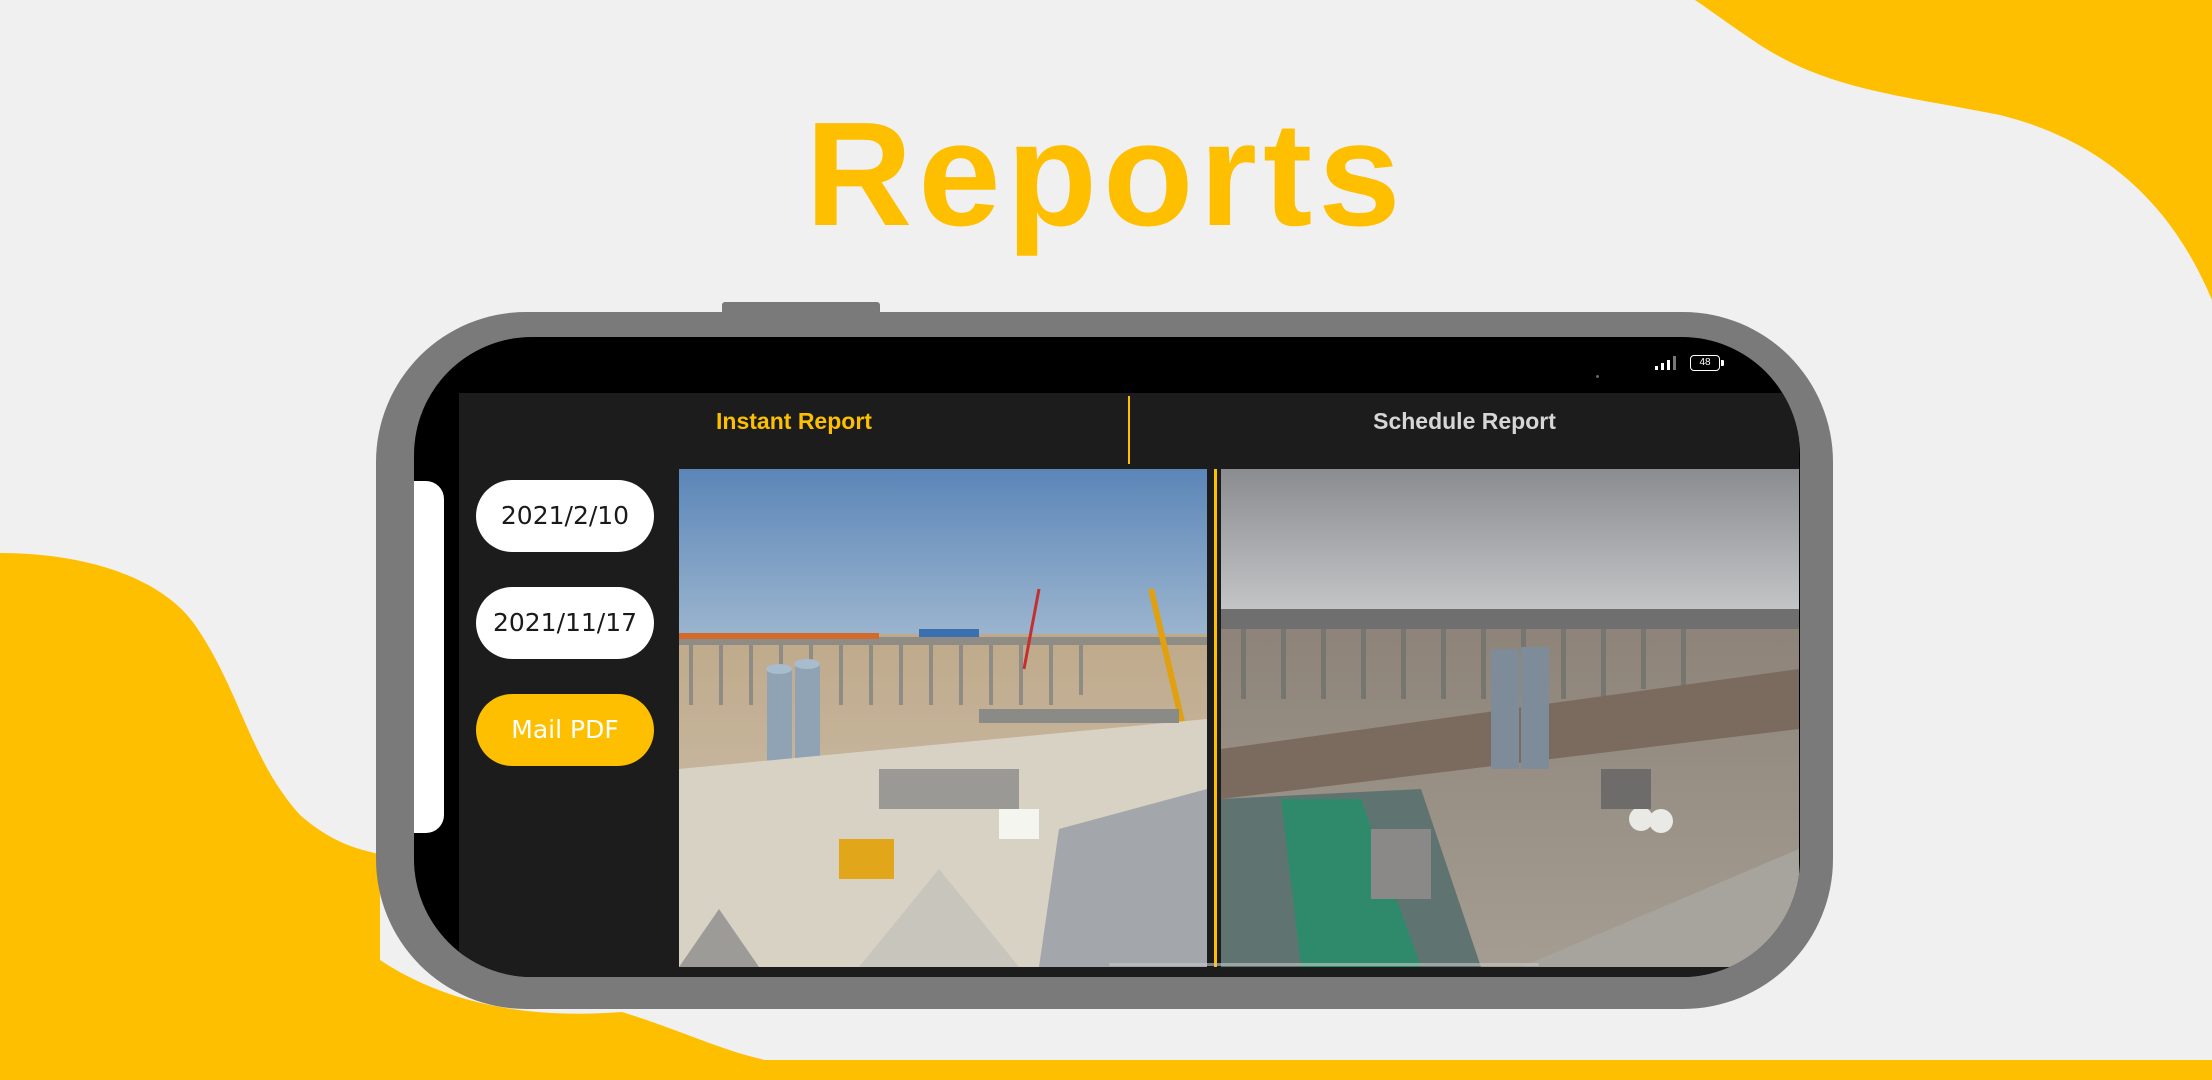 The width and height of the screenshot is (2212, 1080). What do you see at coordinates (565, 516) in the screenshot?
I see `start-date-button: 2021/2/10` at bounding box center [565, 516].